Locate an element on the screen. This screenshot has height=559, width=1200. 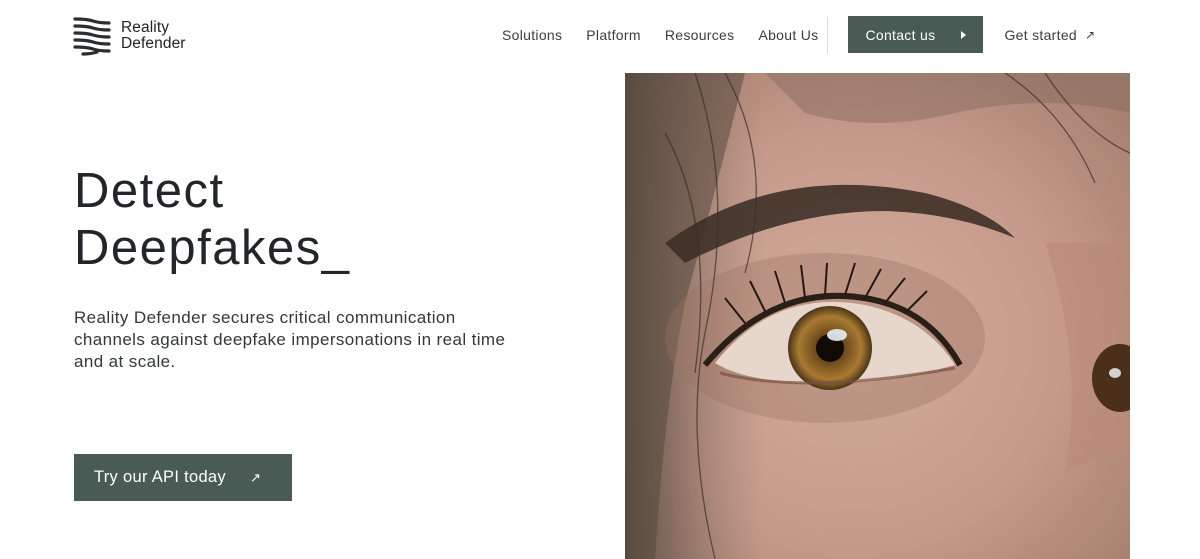
logo-line-2: Defender is located at coordinates (153, 43).